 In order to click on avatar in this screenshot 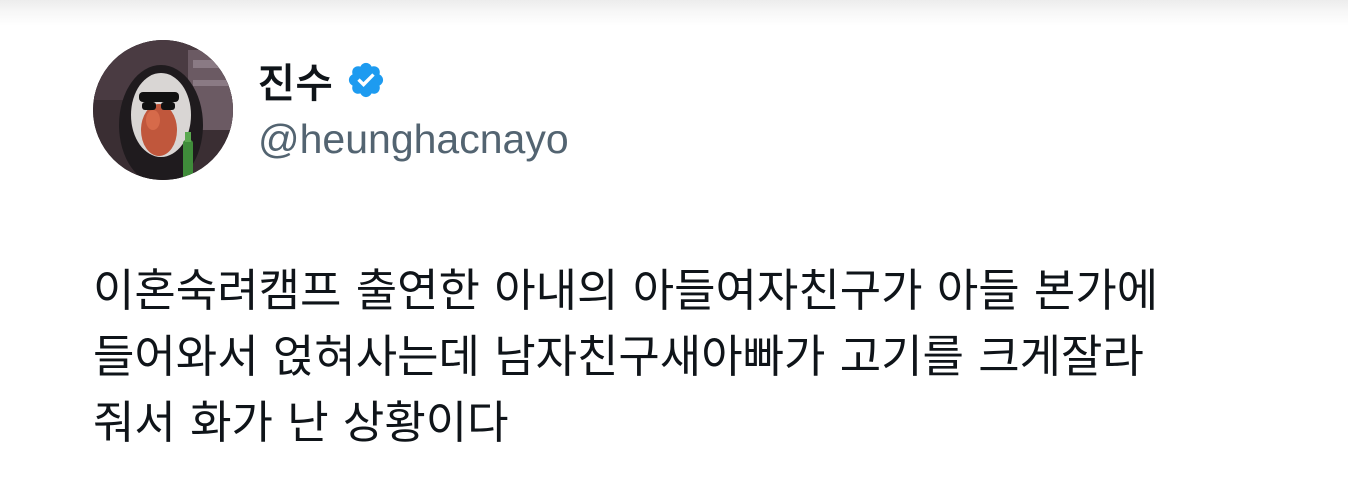, I will do `click(163, 110)`.